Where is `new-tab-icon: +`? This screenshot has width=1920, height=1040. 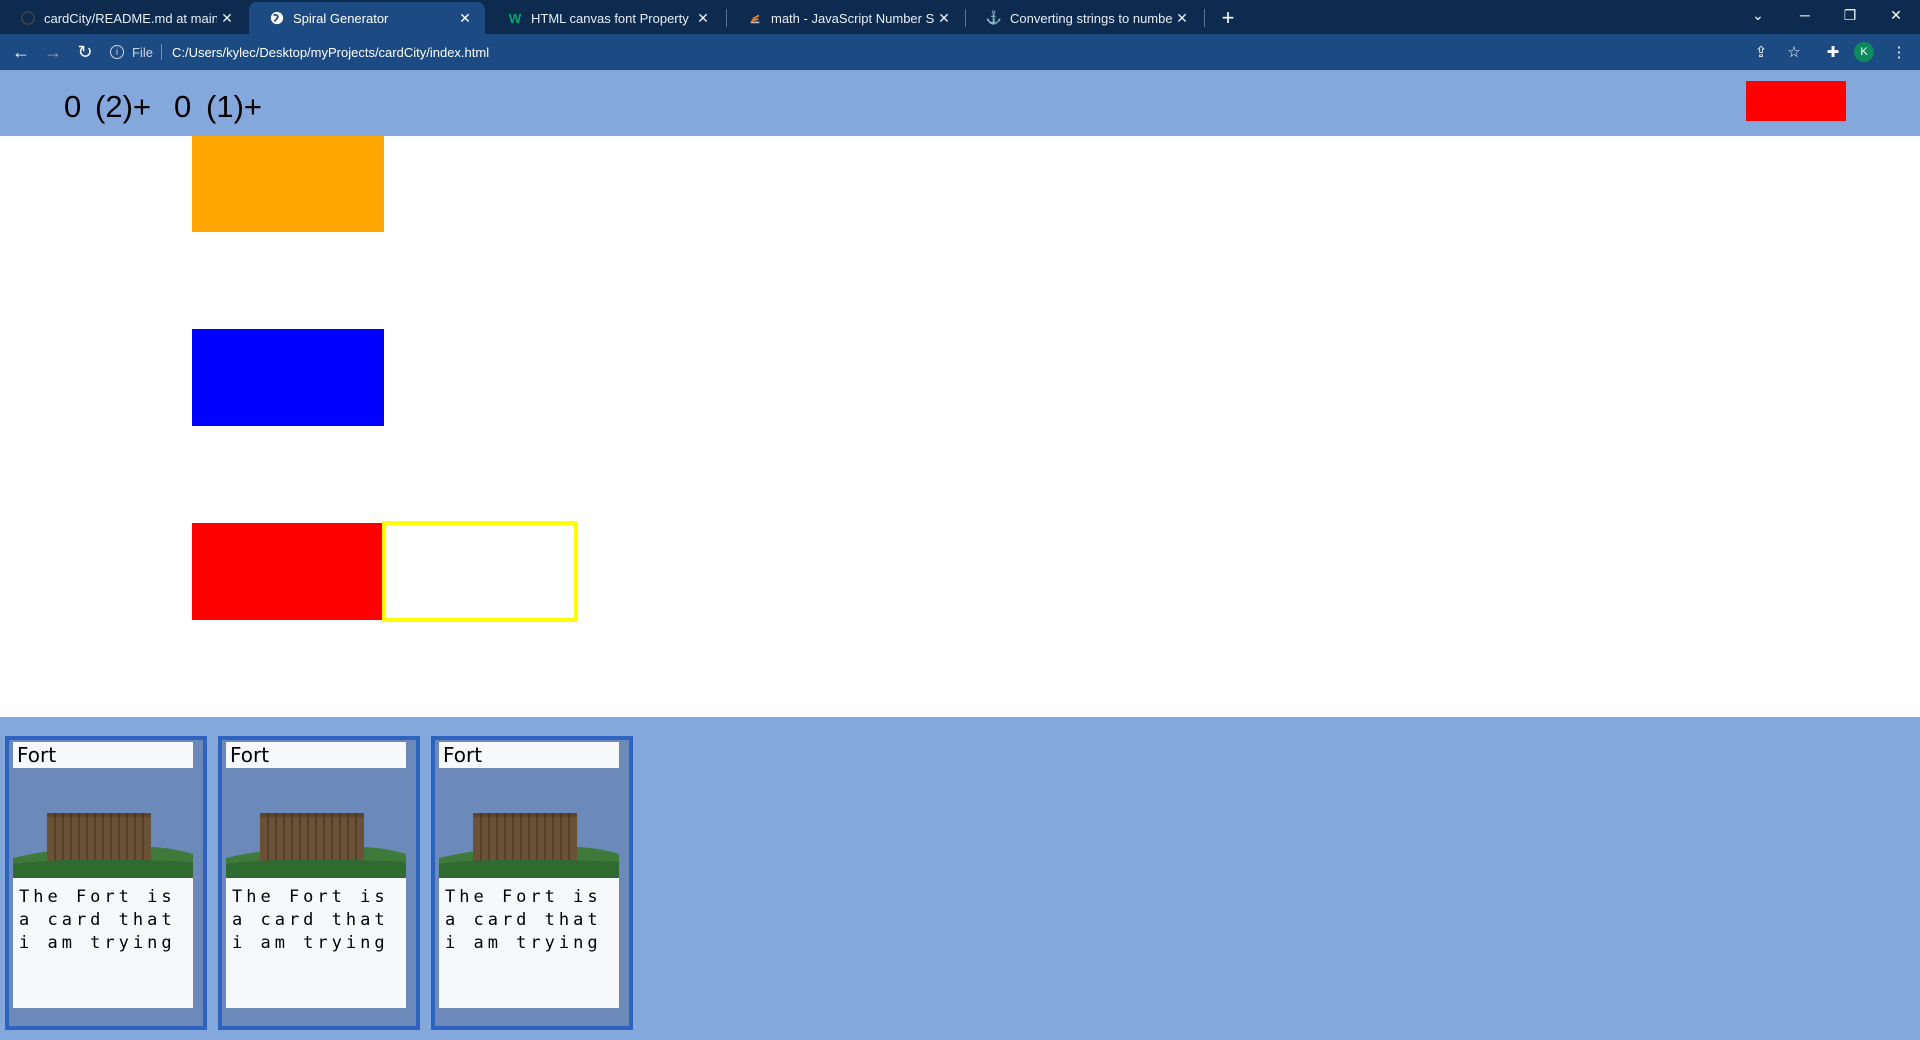 new-tab-icon: + is located at coordinates (1228, 18).